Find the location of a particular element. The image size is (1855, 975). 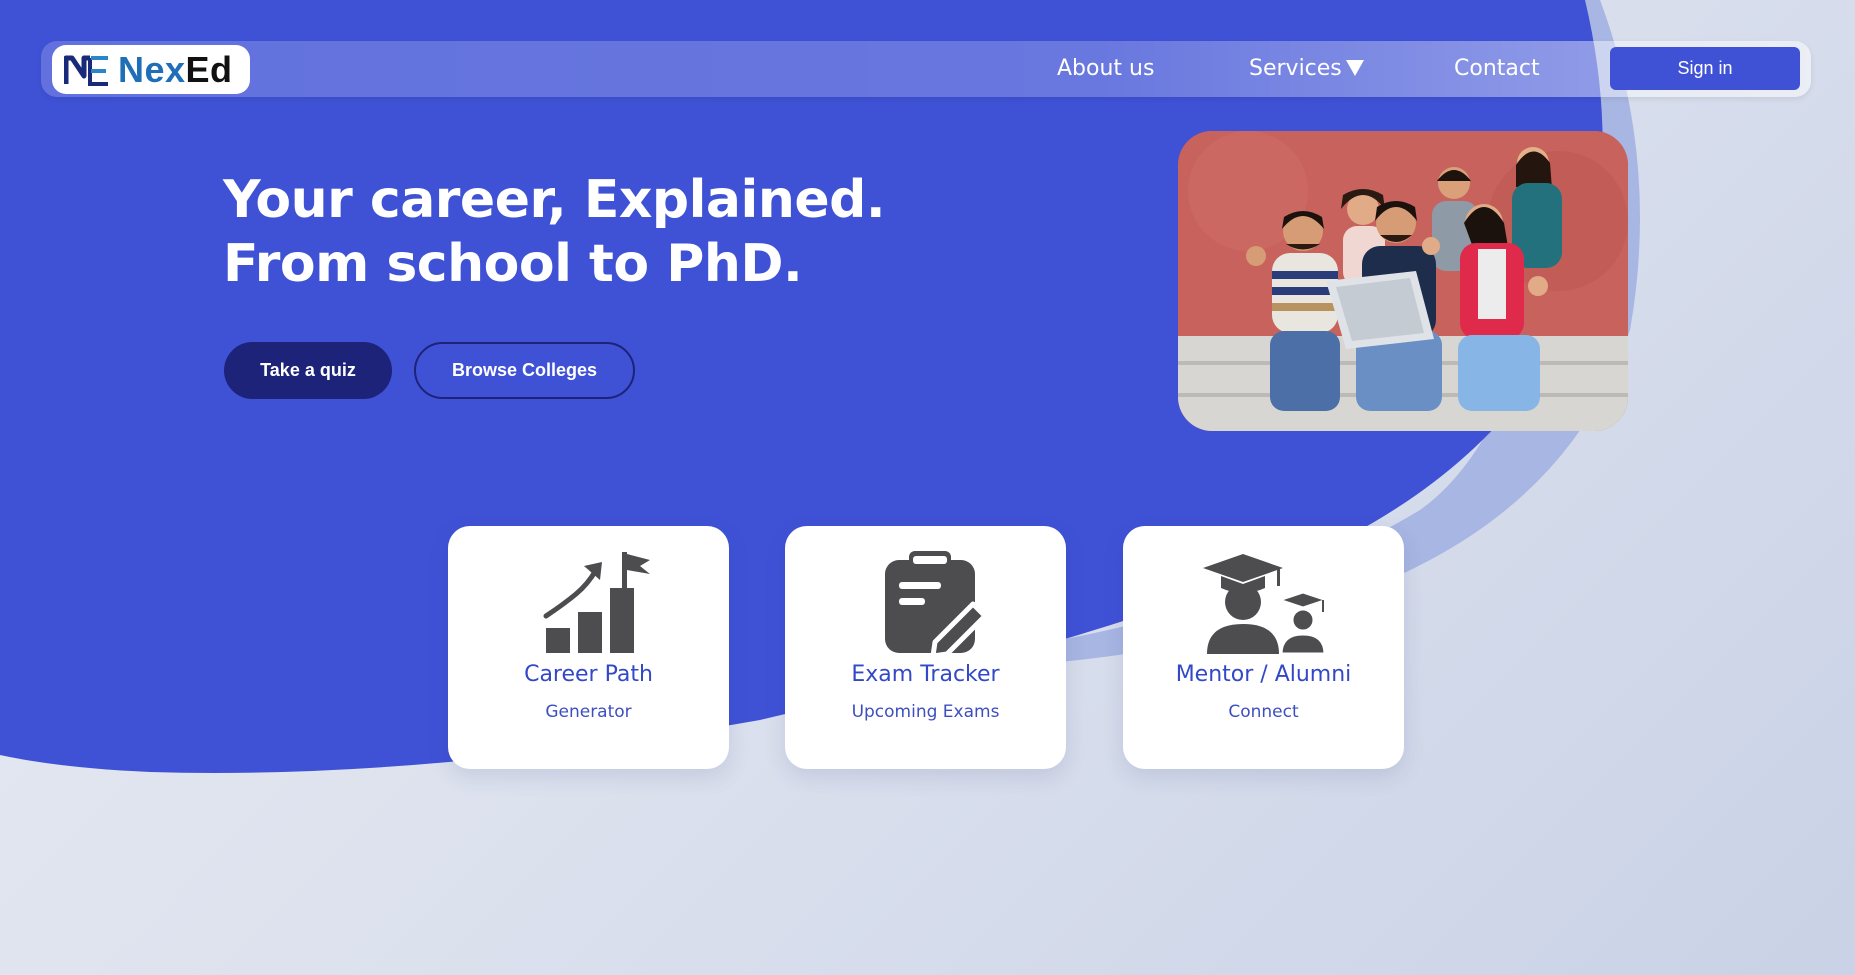

sign-in-button: Sign in is located at coordinates (1705, 68).